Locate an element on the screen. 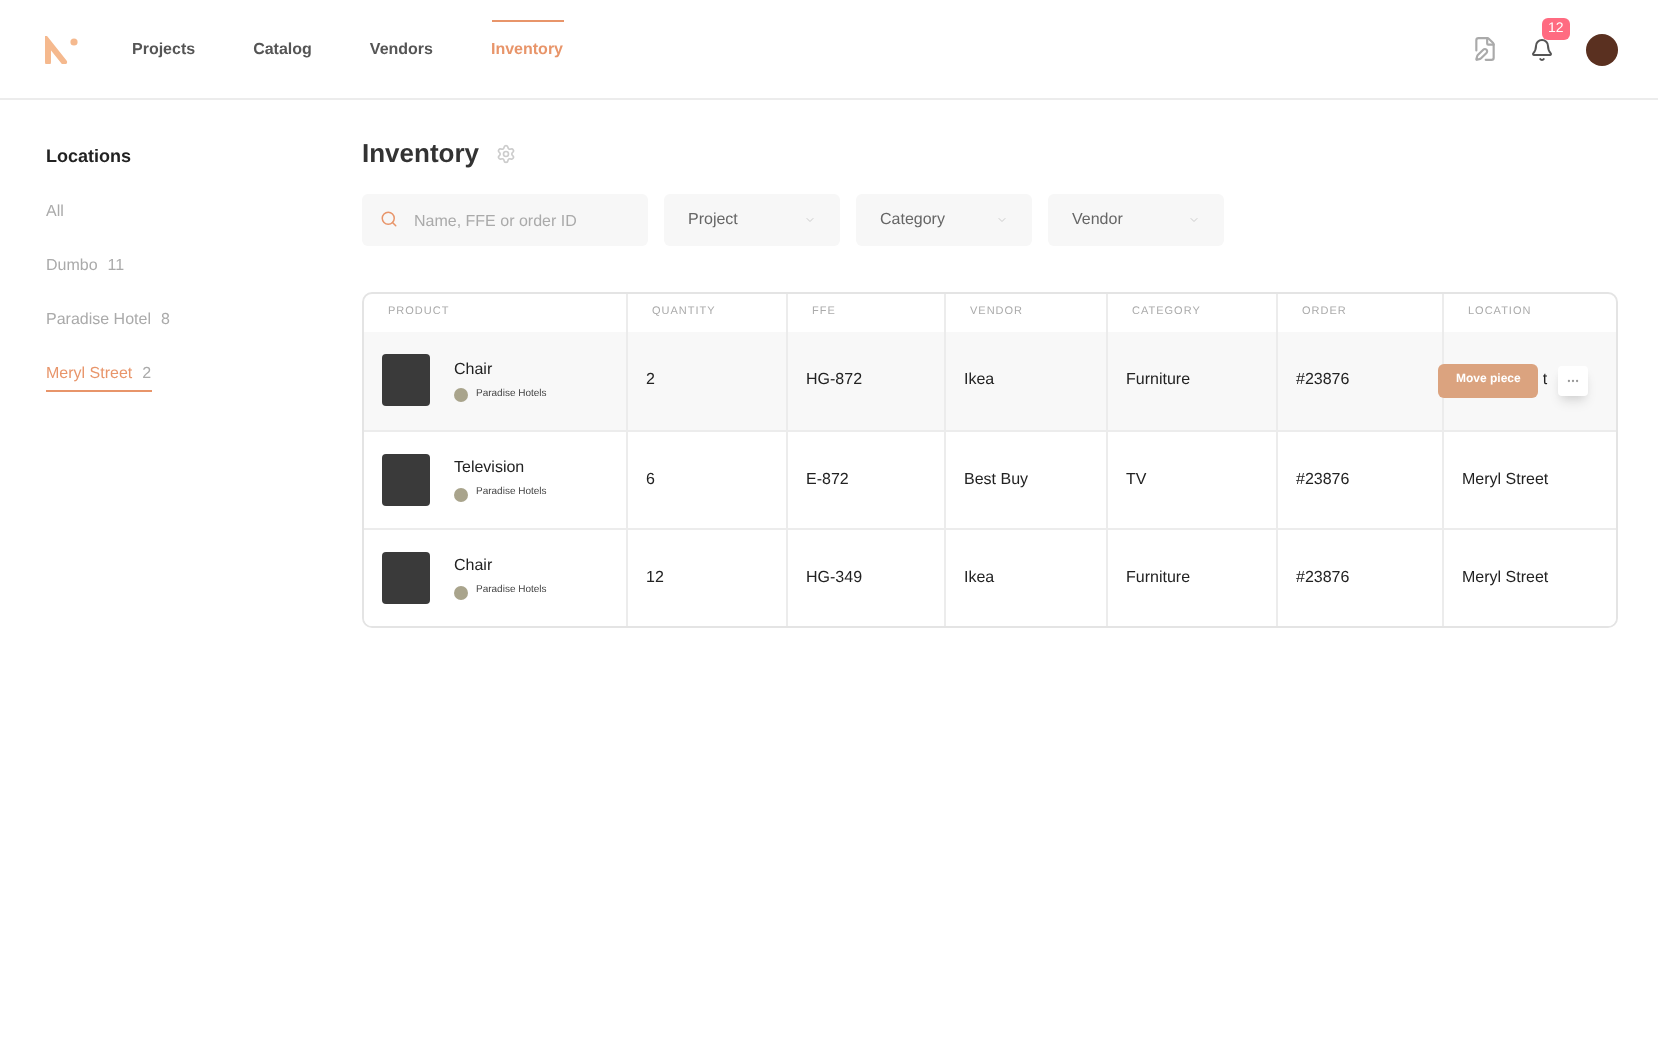 This screenshot has height=1044, width=1658. logo-icon is located at coordinates (62, 49).